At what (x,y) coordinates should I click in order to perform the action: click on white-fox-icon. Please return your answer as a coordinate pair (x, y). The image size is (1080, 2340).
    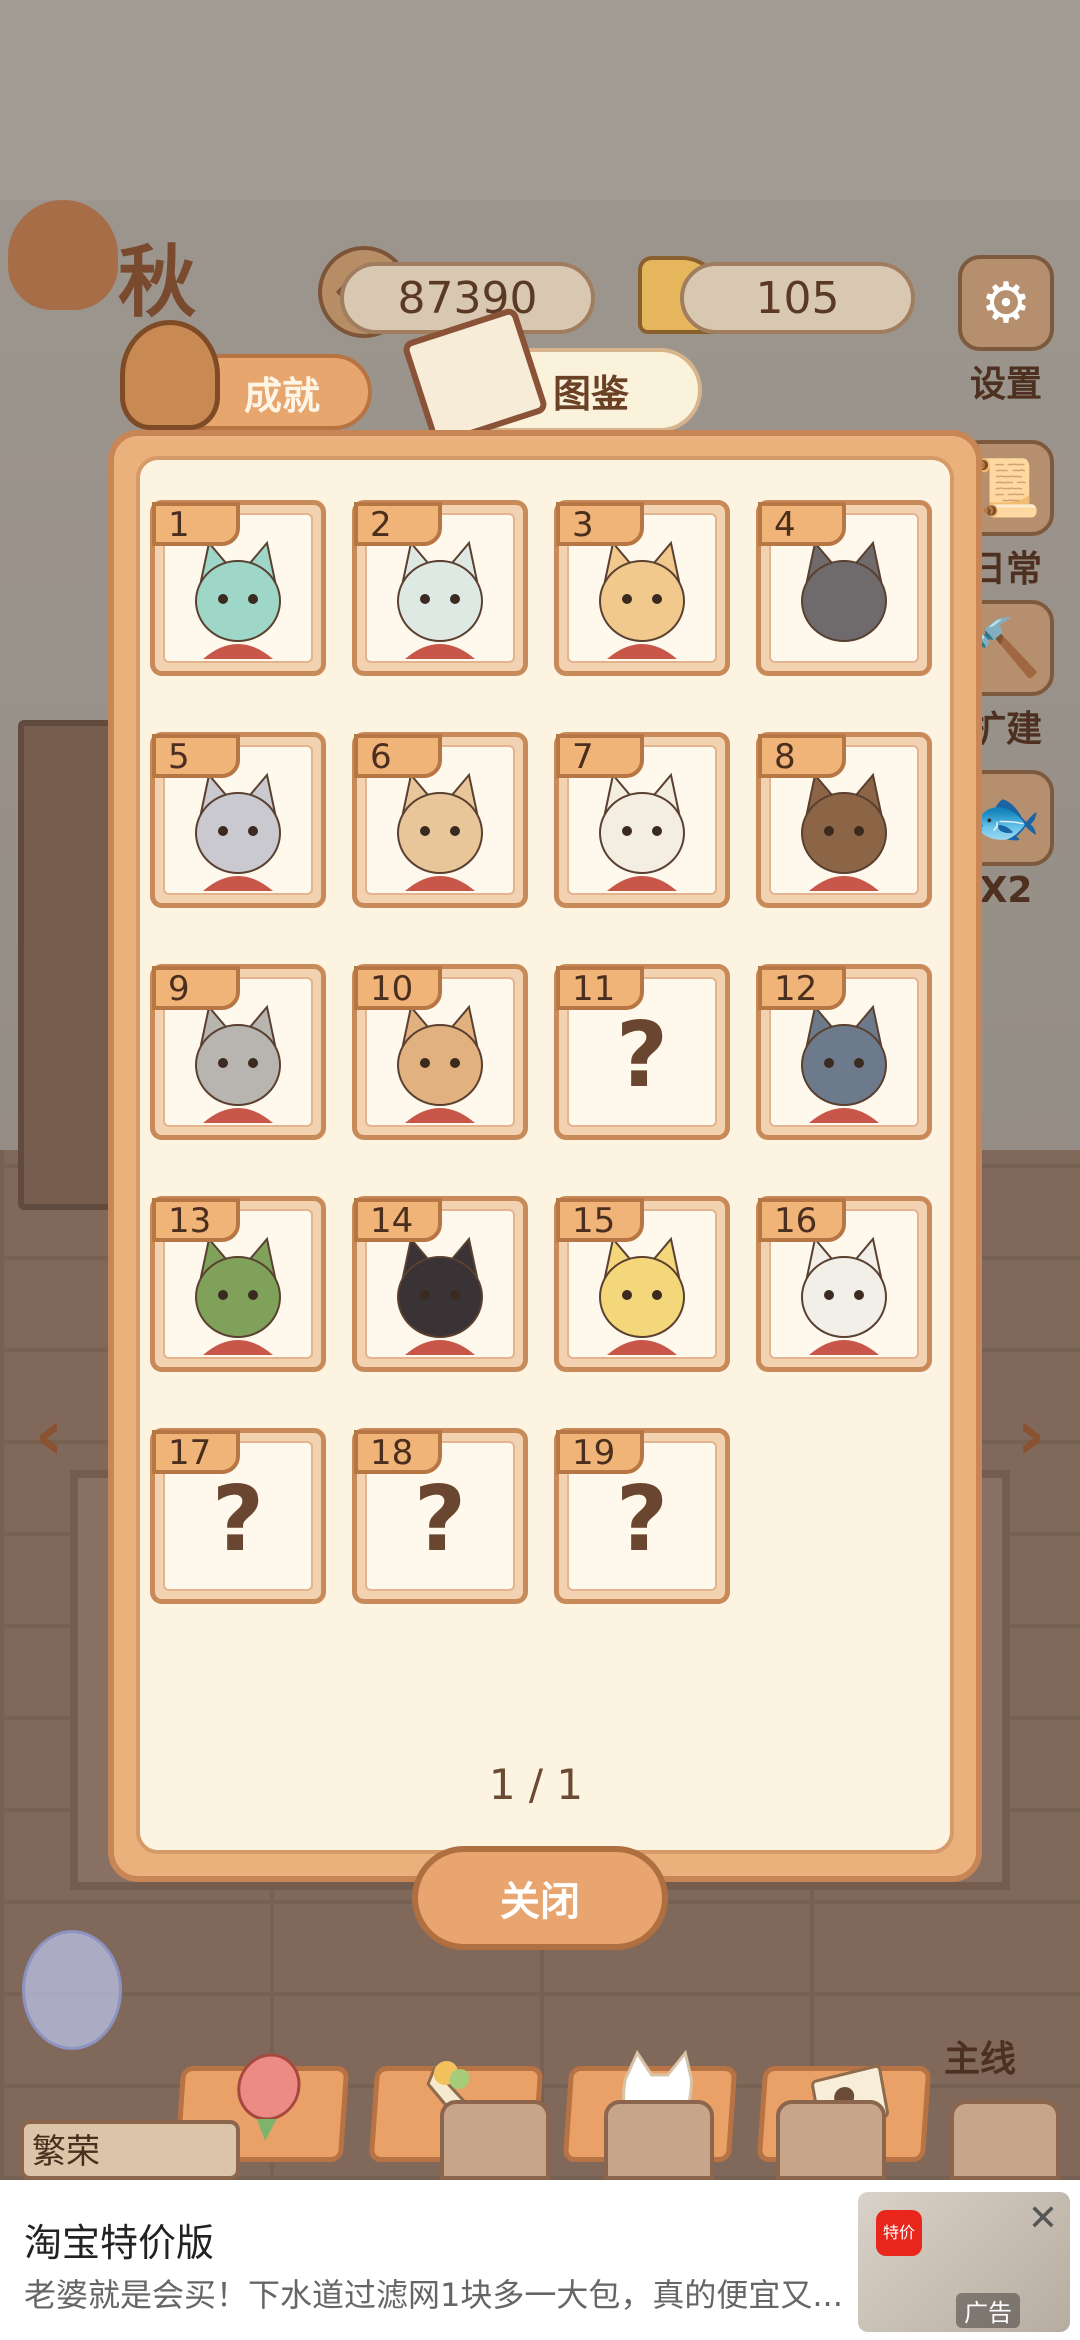
    Looking at the image, I should click on (844, 1295).